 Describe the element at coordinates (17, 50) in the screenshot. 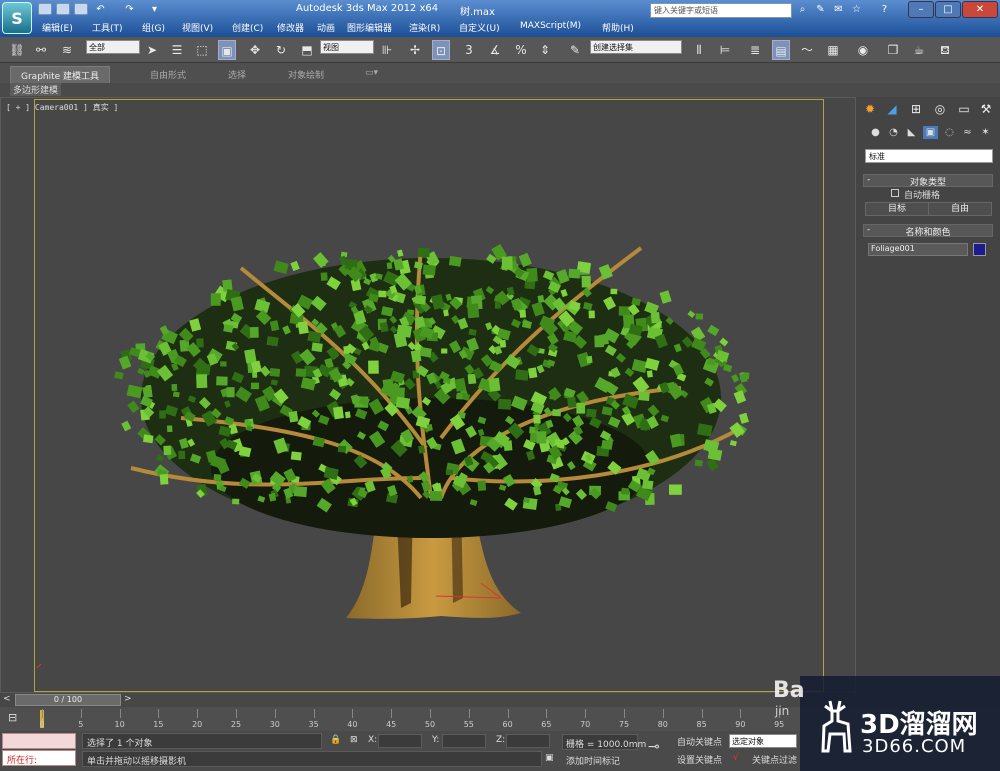

I see `select-link-icon: ⛓` at that location.